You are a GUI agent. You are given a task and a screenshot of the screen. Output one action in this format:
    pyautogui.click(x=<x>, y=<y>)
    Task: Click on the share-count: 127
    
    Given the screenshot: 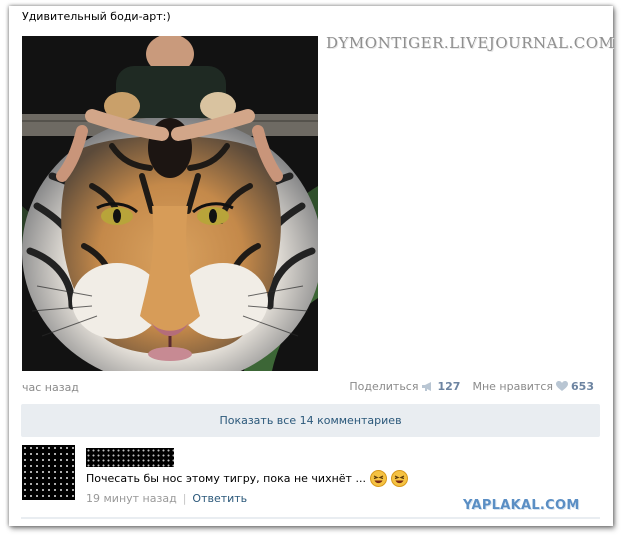 What is the action you would take?
    pyautogui.click(x=449, y=386)
    